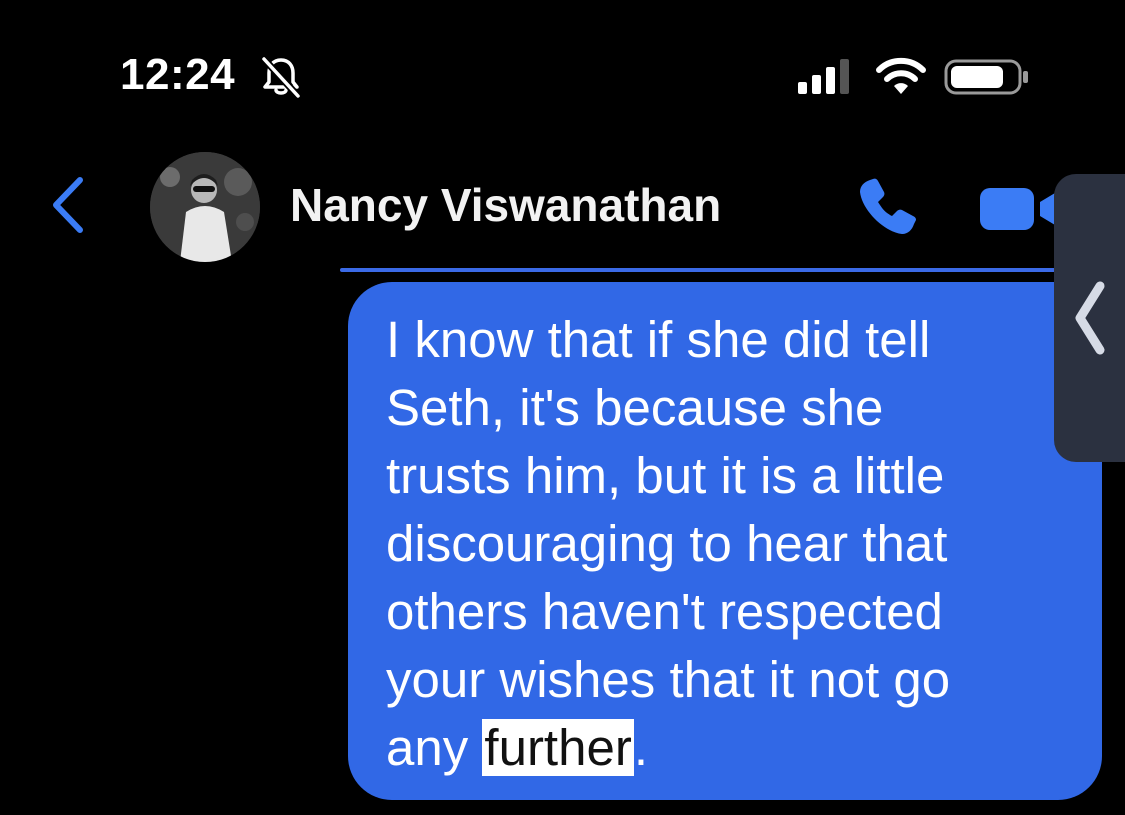  What do you see at coordinates (178, 74) in the screenshot?
I see `status-time: 12:24` at bounding box center [178, 74].